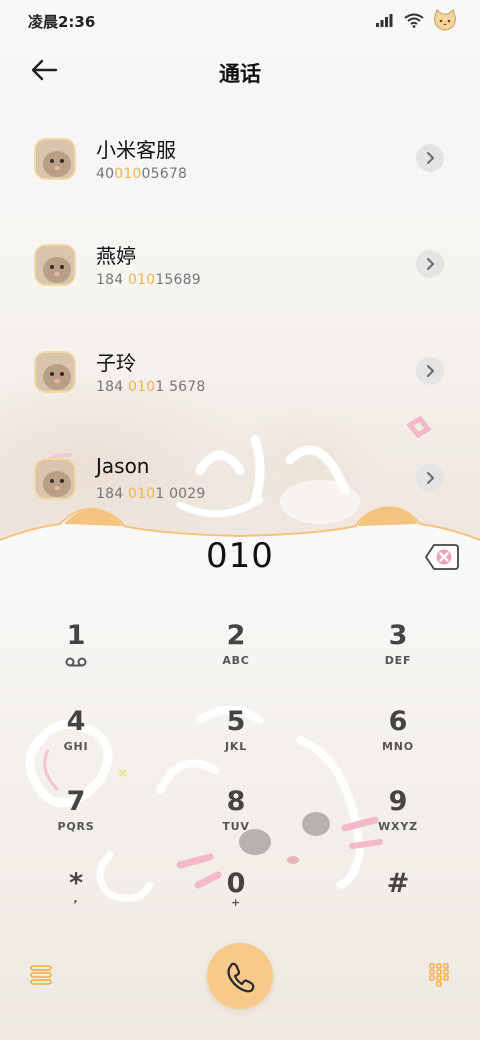 This screenshot has width=480, height=1040. What do you see at coordinates (76, 903) in the screenshot?
I see `key-star: * ,` at bounding box center [76, 903].